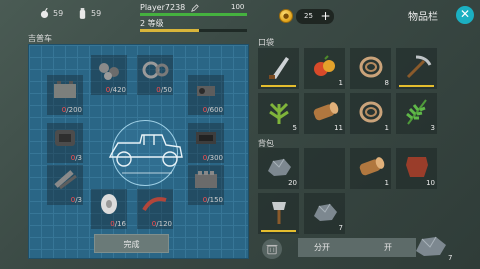  I want to click on stat-food: 59, so click(51, 13).